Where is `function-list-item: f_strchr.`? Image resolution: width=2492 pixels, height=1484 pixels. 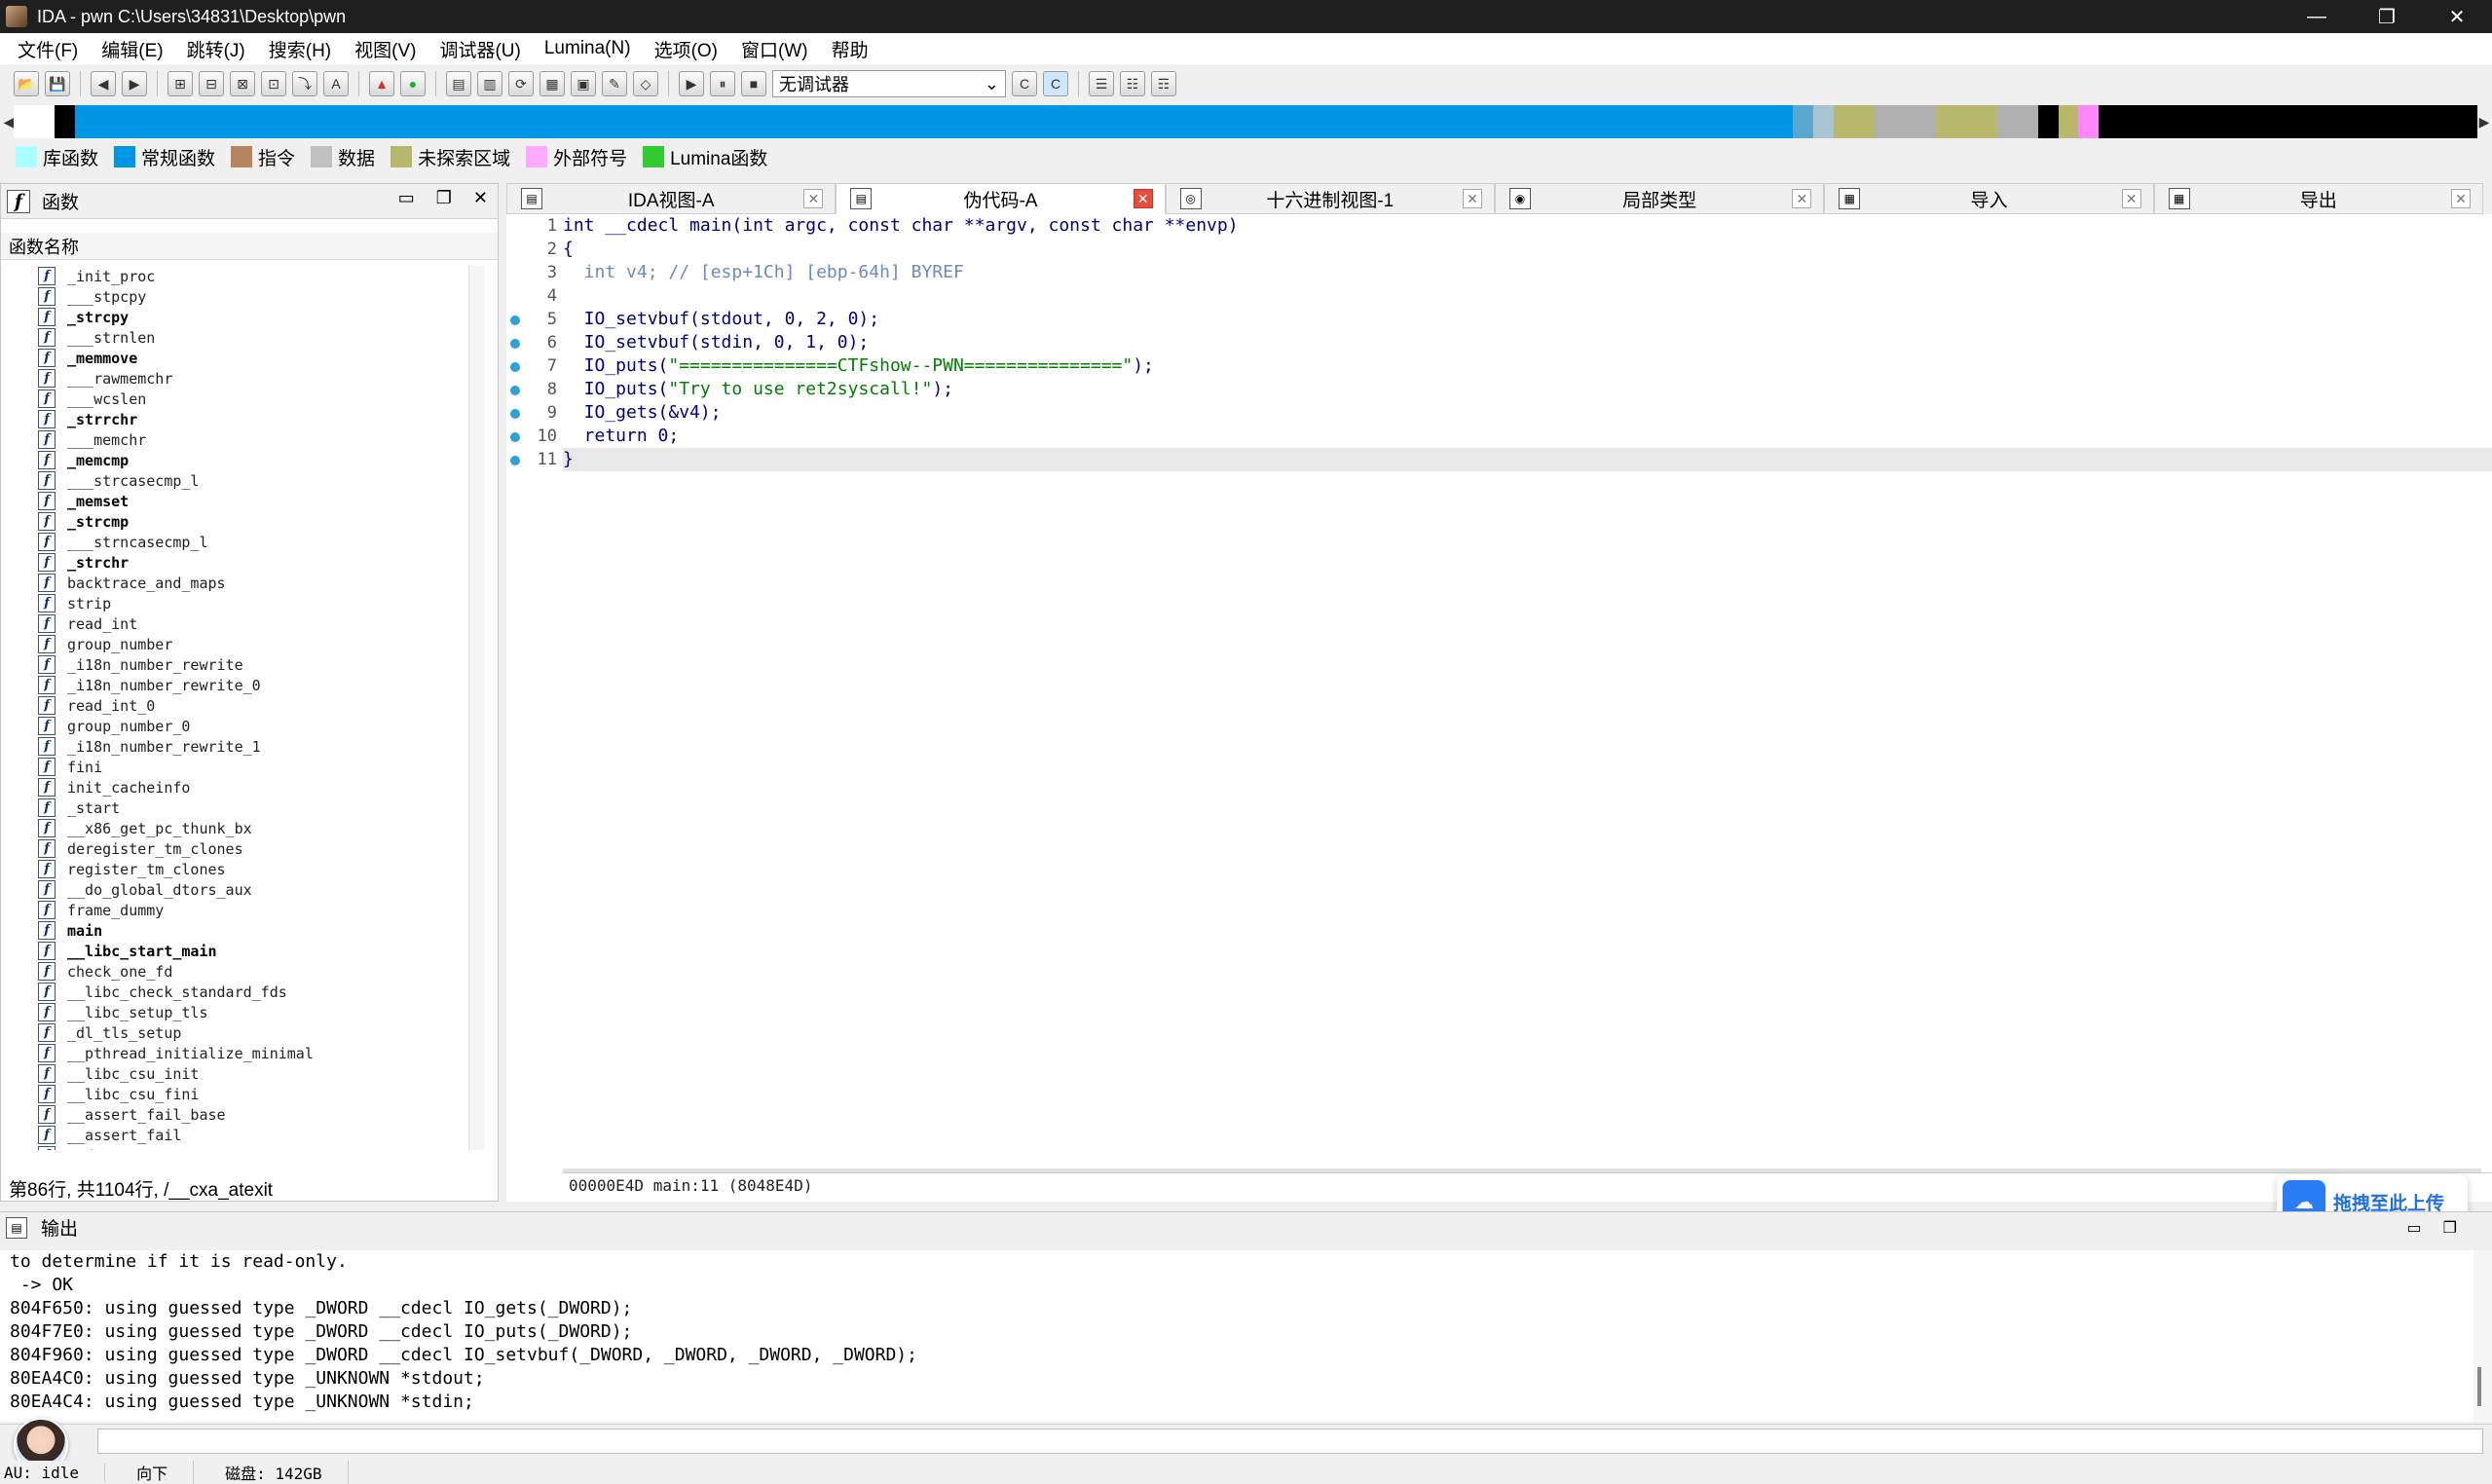
function-list-item: f_strchr. is located at coordinates (234, 562).